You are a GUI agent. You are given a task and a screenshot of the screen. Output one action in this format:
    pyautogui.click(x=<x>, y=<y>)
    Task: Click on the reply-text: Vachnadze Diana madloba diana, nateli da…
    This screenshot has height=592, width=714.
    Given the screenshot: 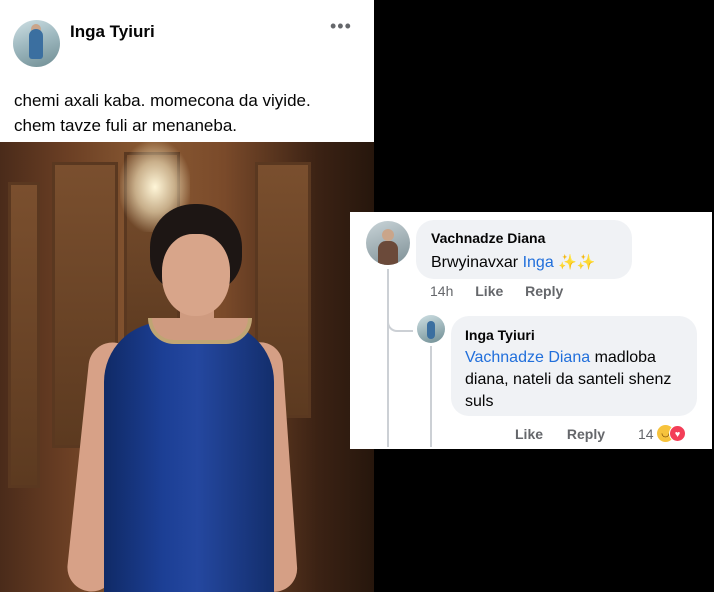 What is the action you would take?
    pyautogui.click(x=575, y=380)
    